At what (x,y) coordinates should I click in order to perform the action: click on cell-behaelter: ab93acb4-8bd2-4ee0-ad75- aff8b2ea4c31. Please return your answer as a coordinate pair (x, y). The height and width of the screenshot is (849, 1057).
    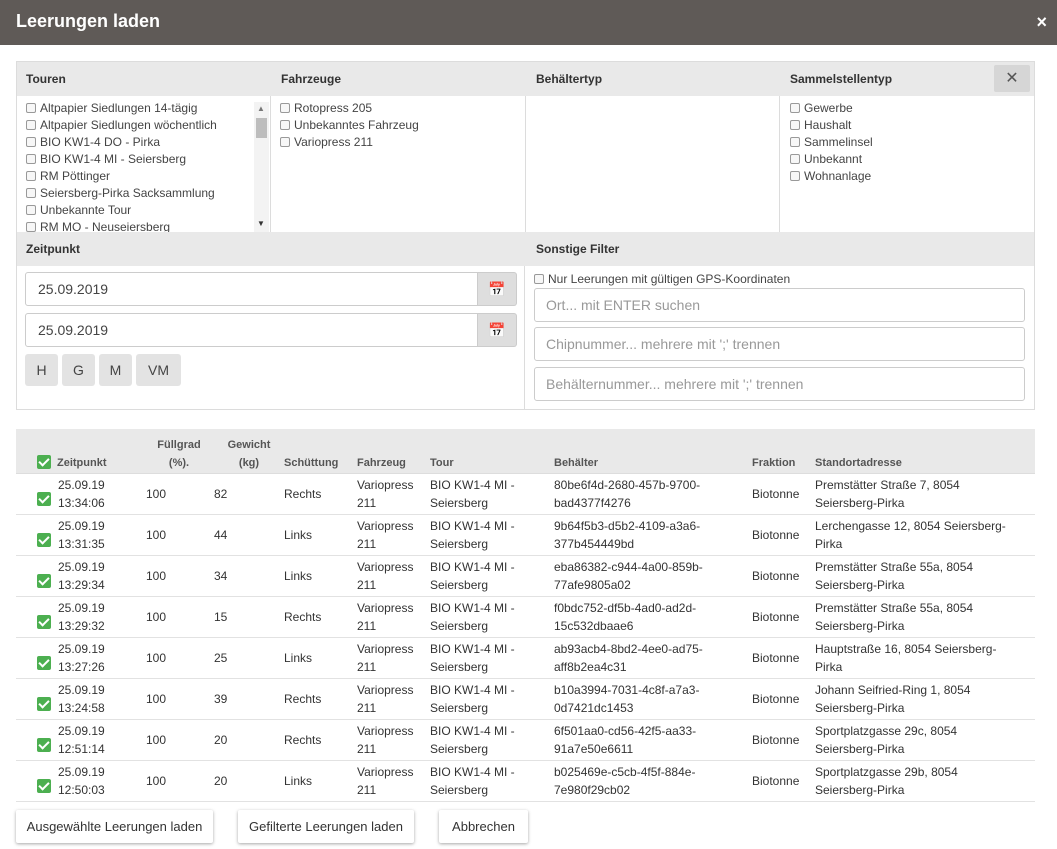
    Looking at the image, I should click on (653, 658).